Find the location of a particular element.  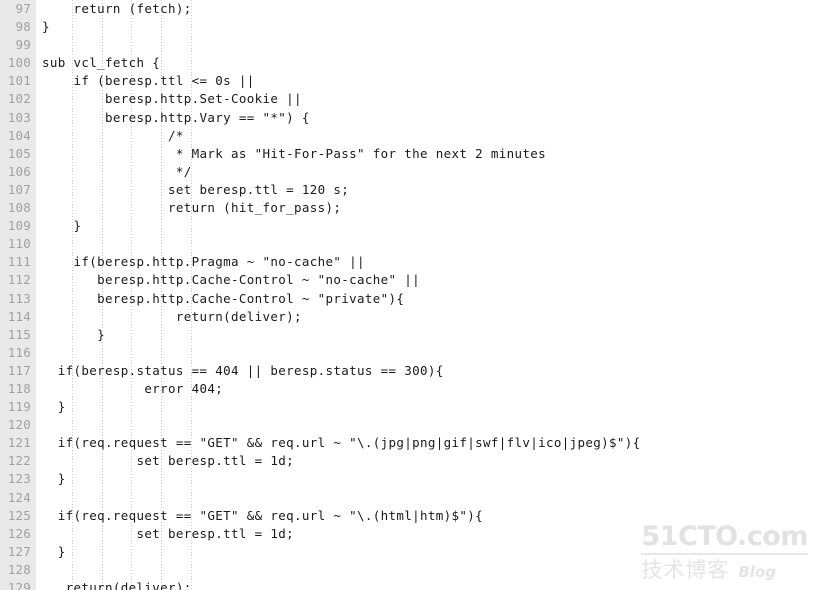

line-number: 112 is located at coordinates (19, 280).